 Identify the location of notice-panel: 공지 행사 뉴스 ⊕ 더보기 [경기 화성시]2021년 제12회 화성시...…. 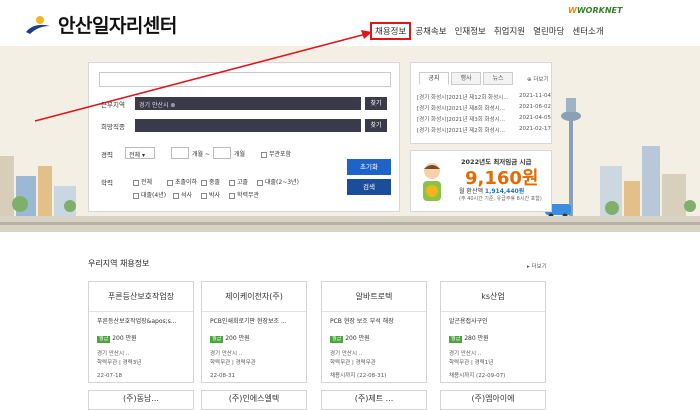
(481, 103).